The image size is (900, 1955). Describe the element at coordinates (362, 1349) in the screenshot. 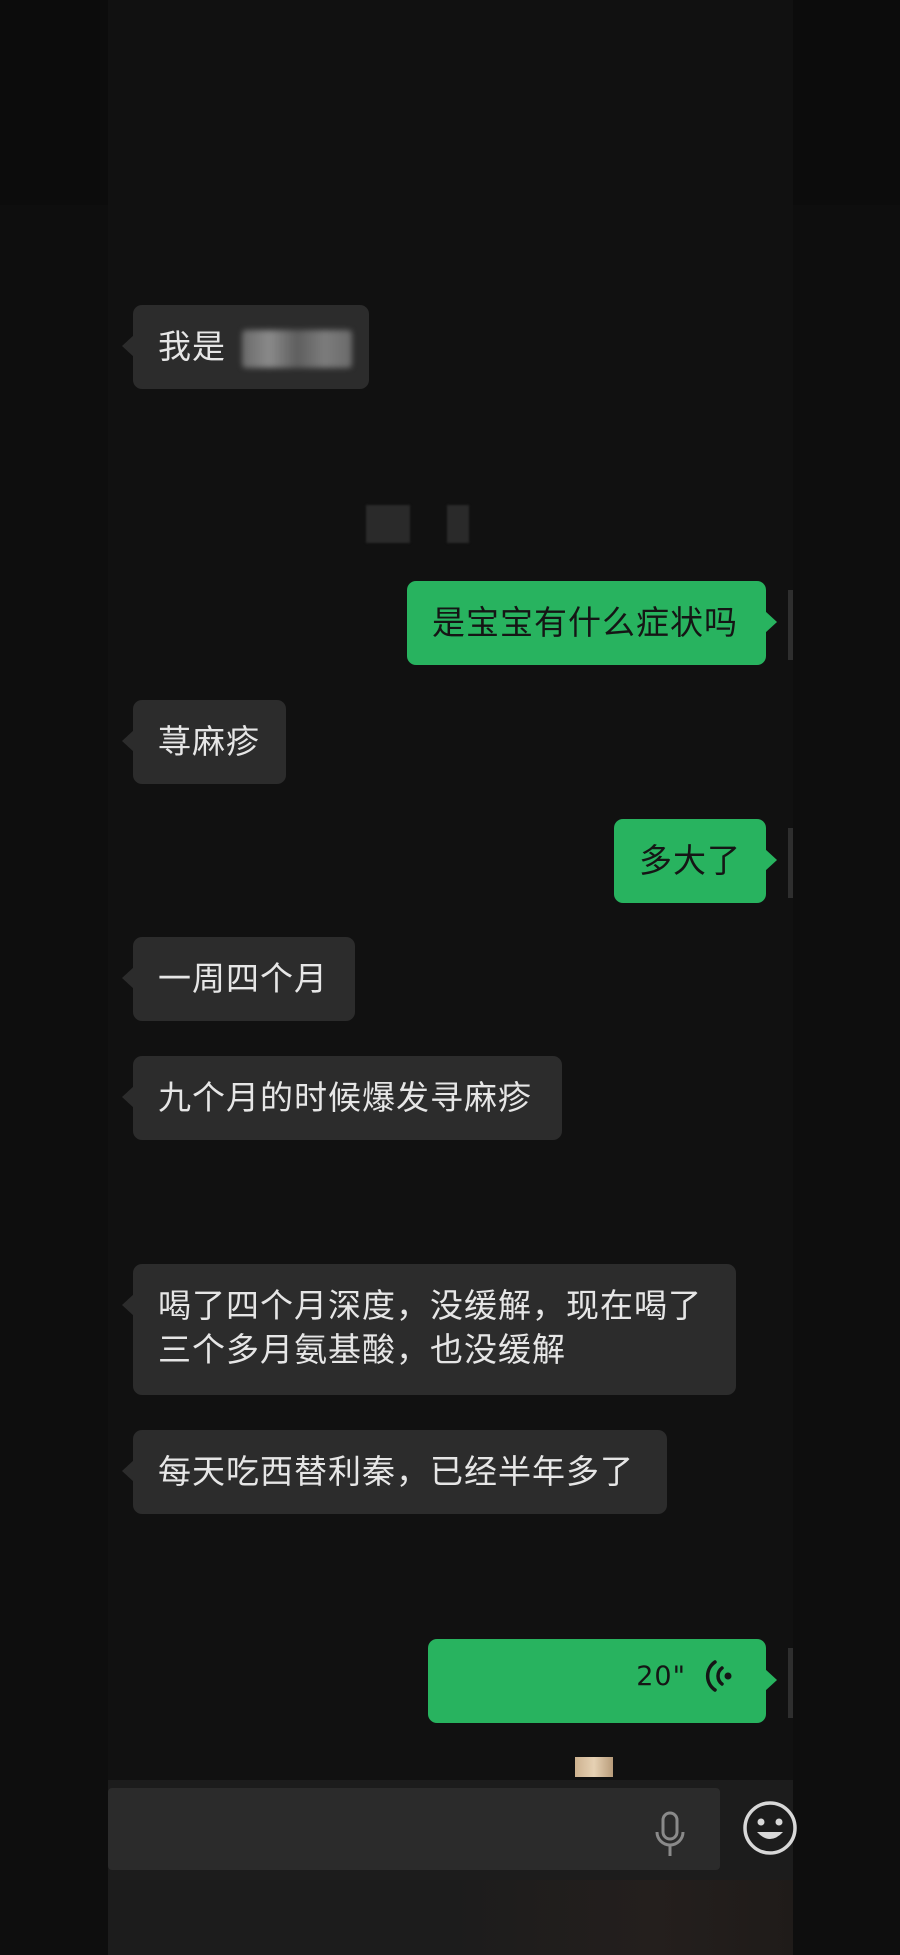

I see `message-text-line: 三个多月氨基酸，也没缓解` at that location.